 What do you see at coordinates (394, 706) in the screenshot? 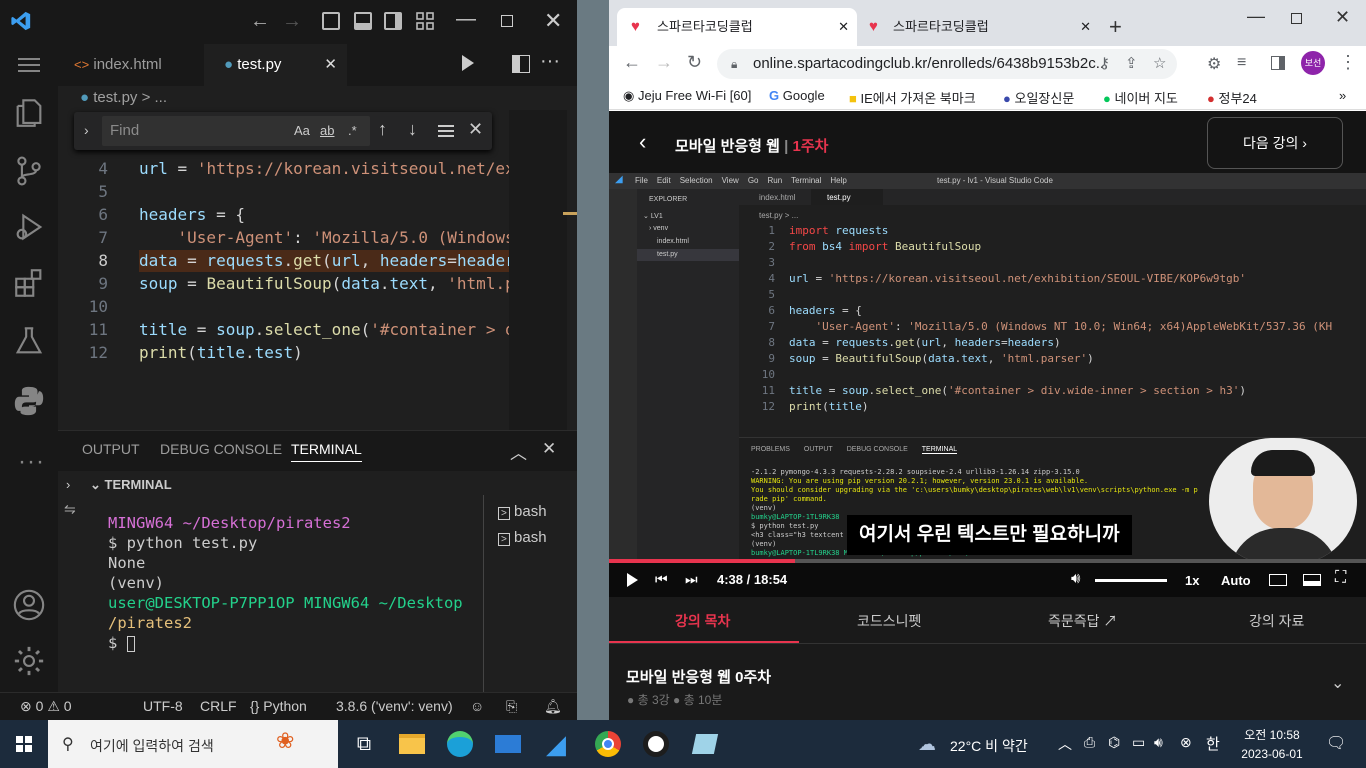
I see `python-interpreter: 3.8.6 ('venv': venv)` at bounding box center [394, 706].